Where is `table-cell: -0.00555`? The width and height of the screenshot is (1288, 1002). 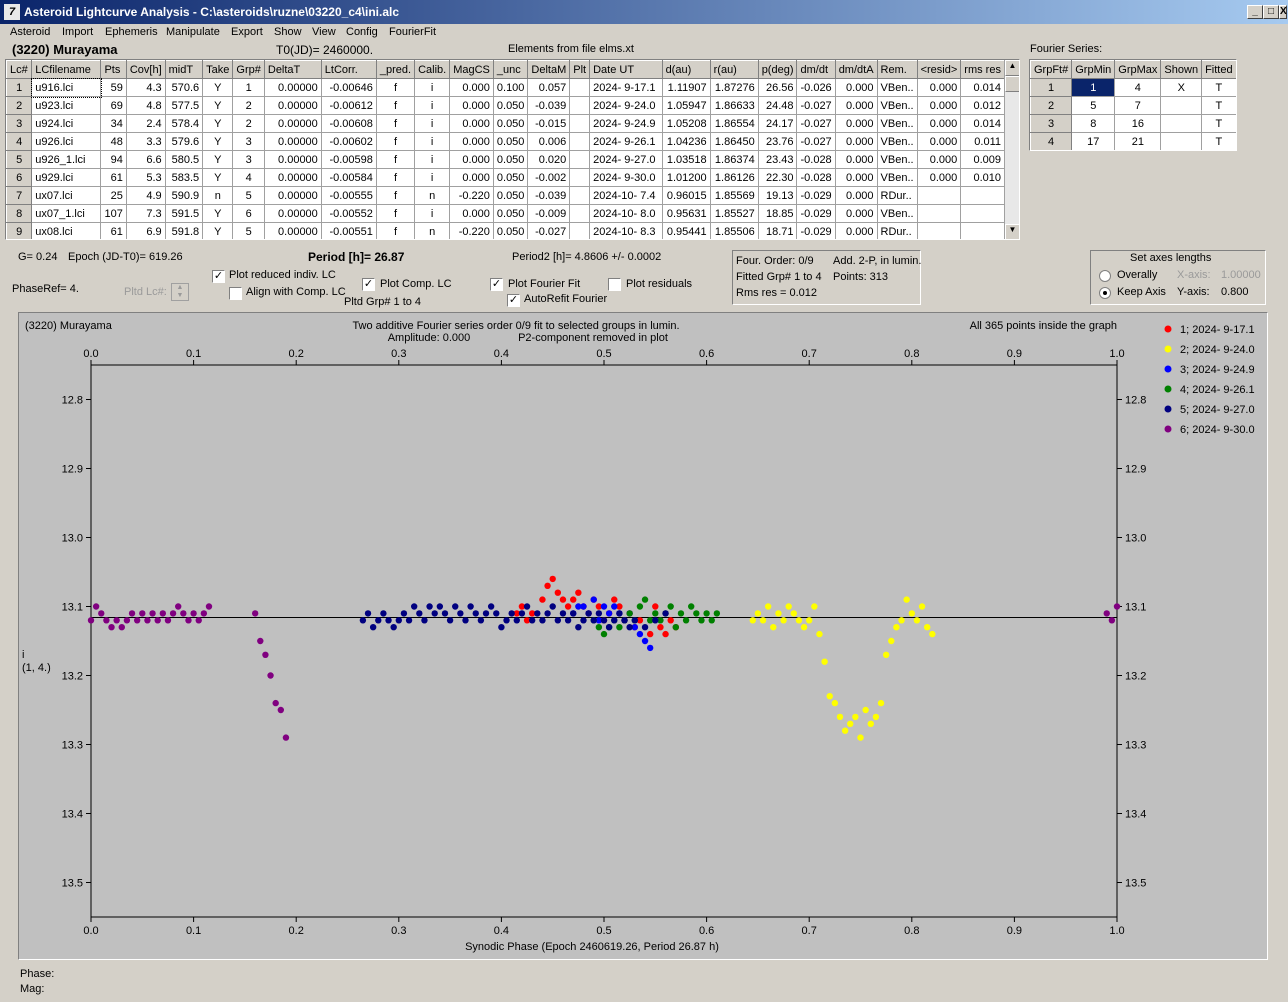
table-cell: -0.00555 is located at coordinates (348, 195).